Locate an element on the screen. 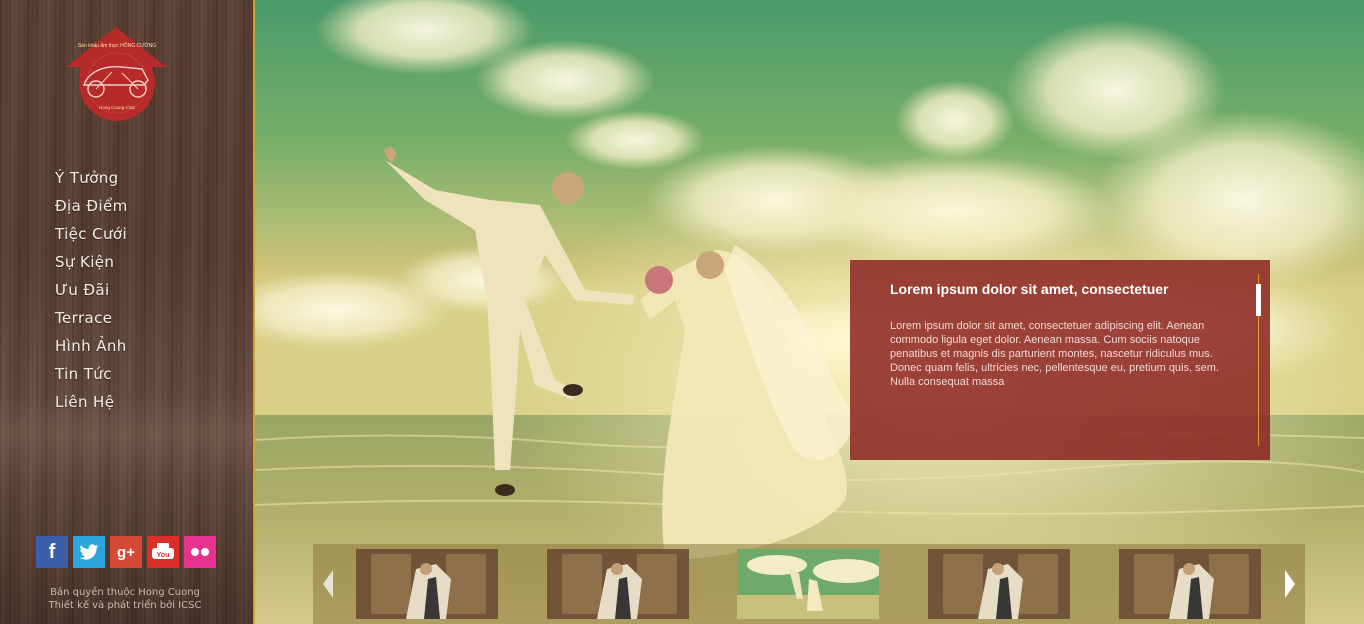  twitter-icon is located at coordinates (89, 552).